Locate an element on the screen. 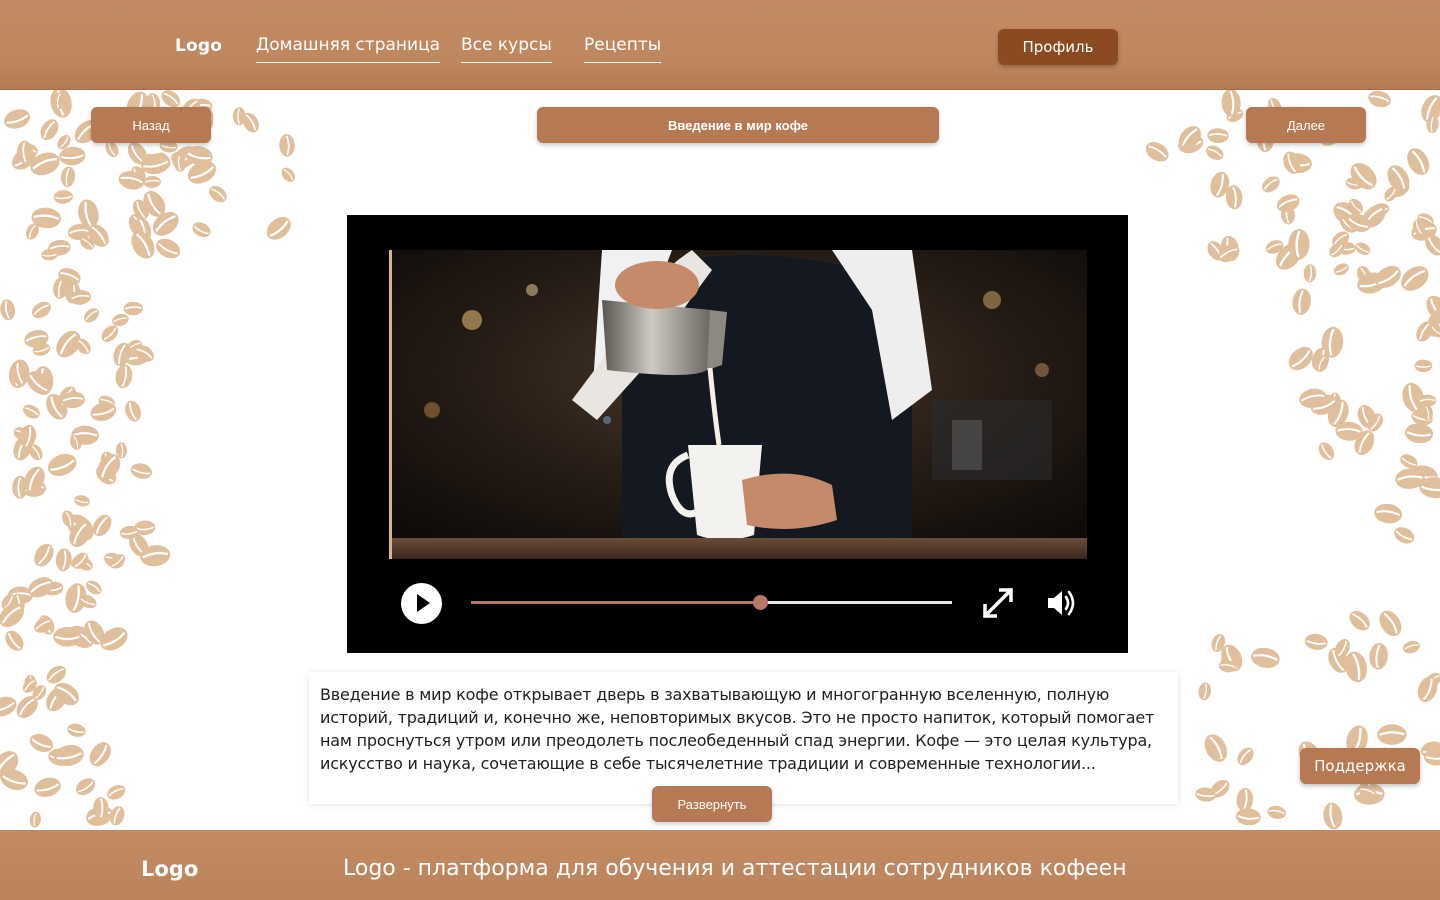  header-logo: Logo is located at coordinates (198, 46).